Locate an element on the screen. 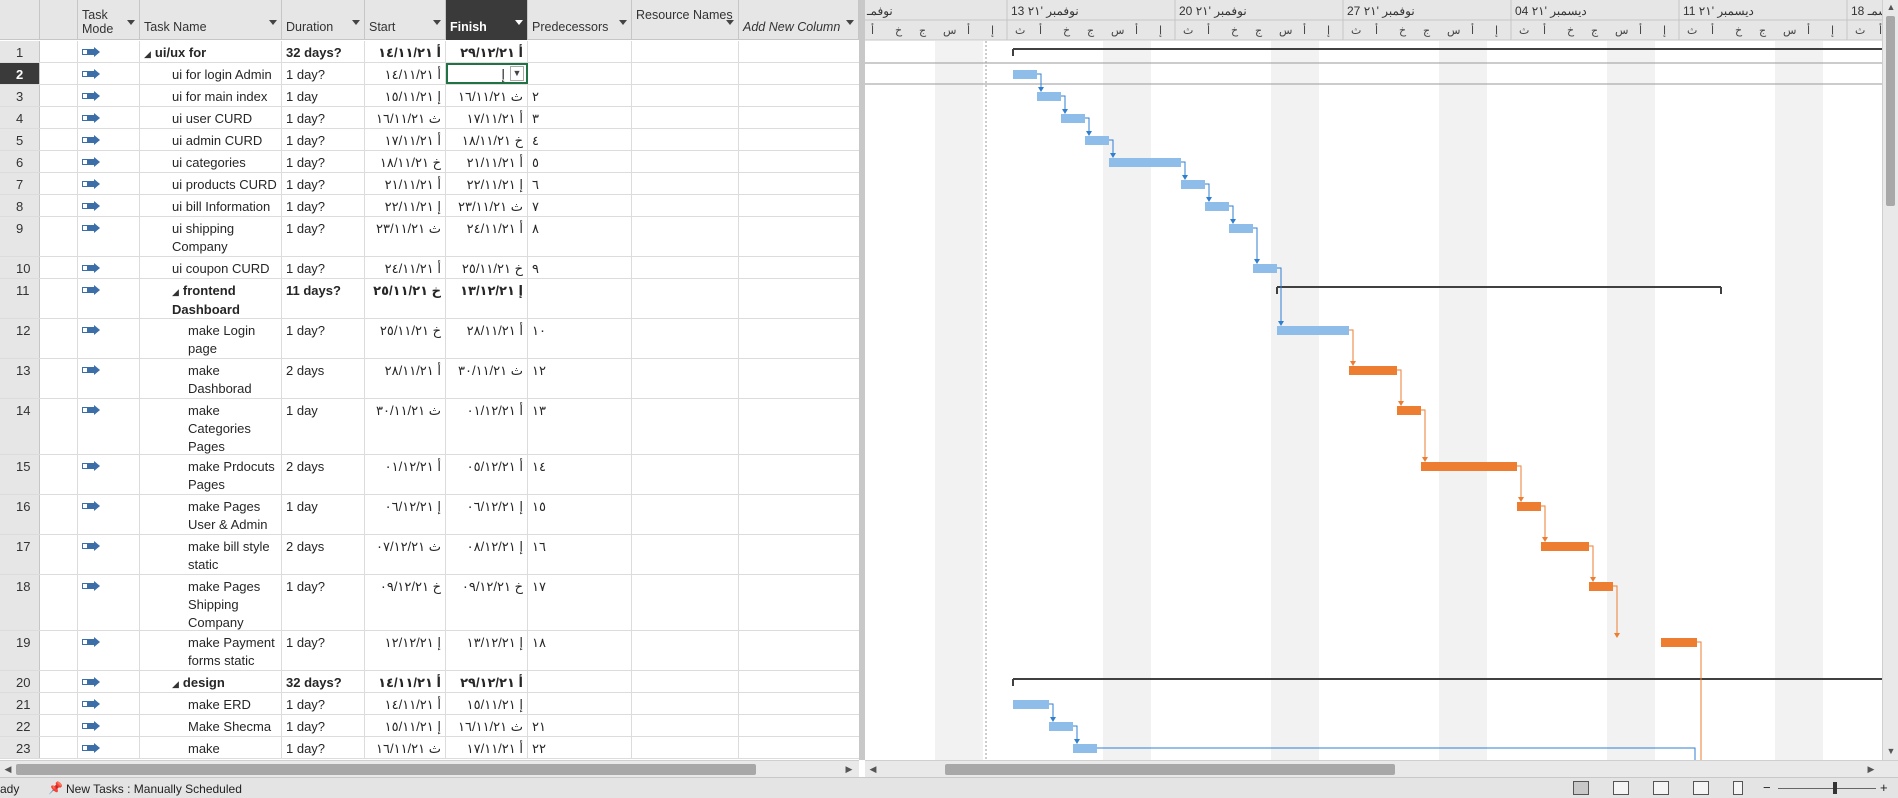 The image size is (1898, 798). vertical-scrollbar: ▲ ▼ is located at coordinates (1890, 380).